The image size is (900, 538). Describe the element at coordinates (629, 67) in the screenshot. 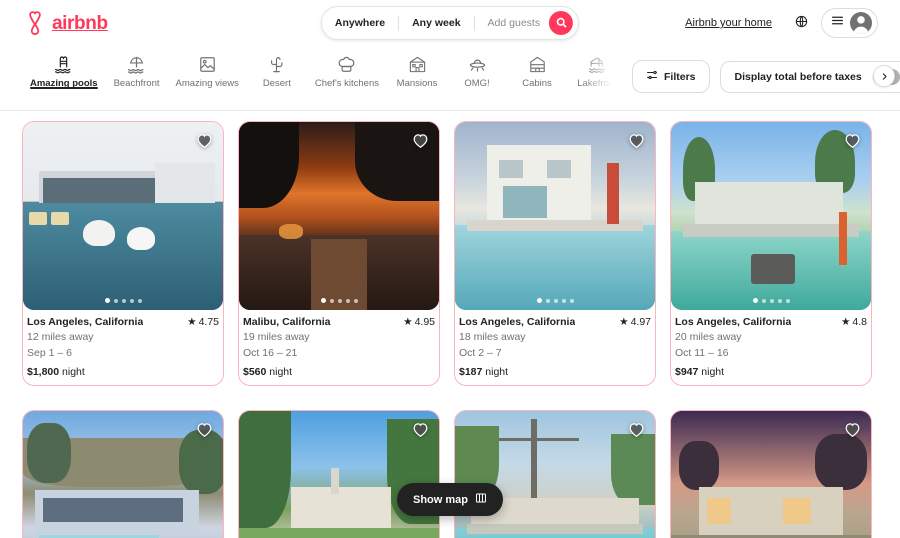

I see `category-tiny-homes: Tiny homes` at that location.